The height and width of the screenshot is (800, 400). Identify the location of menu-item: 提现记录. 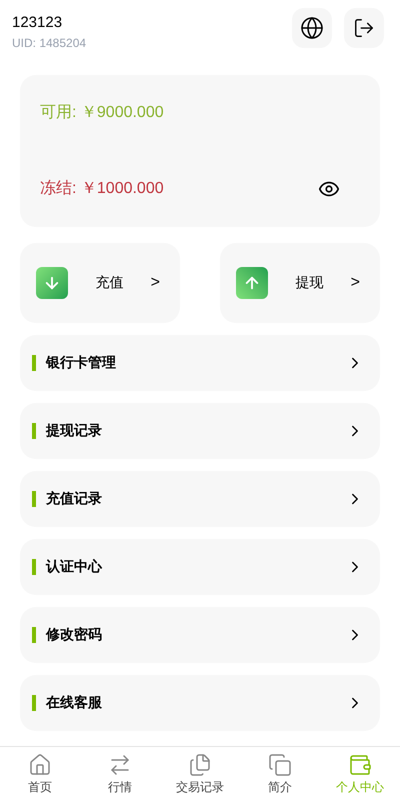
(200, 430).